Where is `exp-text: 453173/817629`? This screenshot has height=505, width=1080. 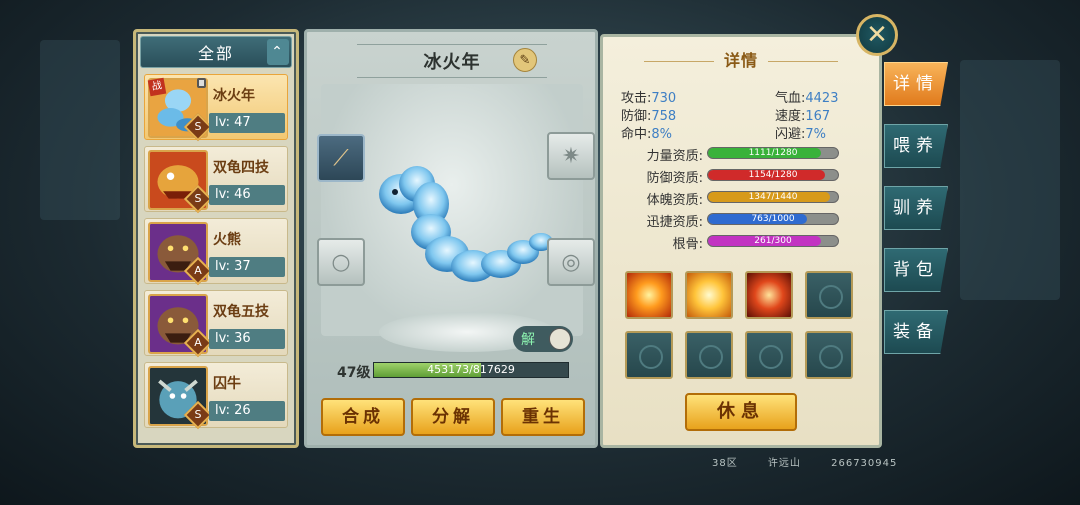
exp-text: 453173/817629 is located at coordinates (471, 369).